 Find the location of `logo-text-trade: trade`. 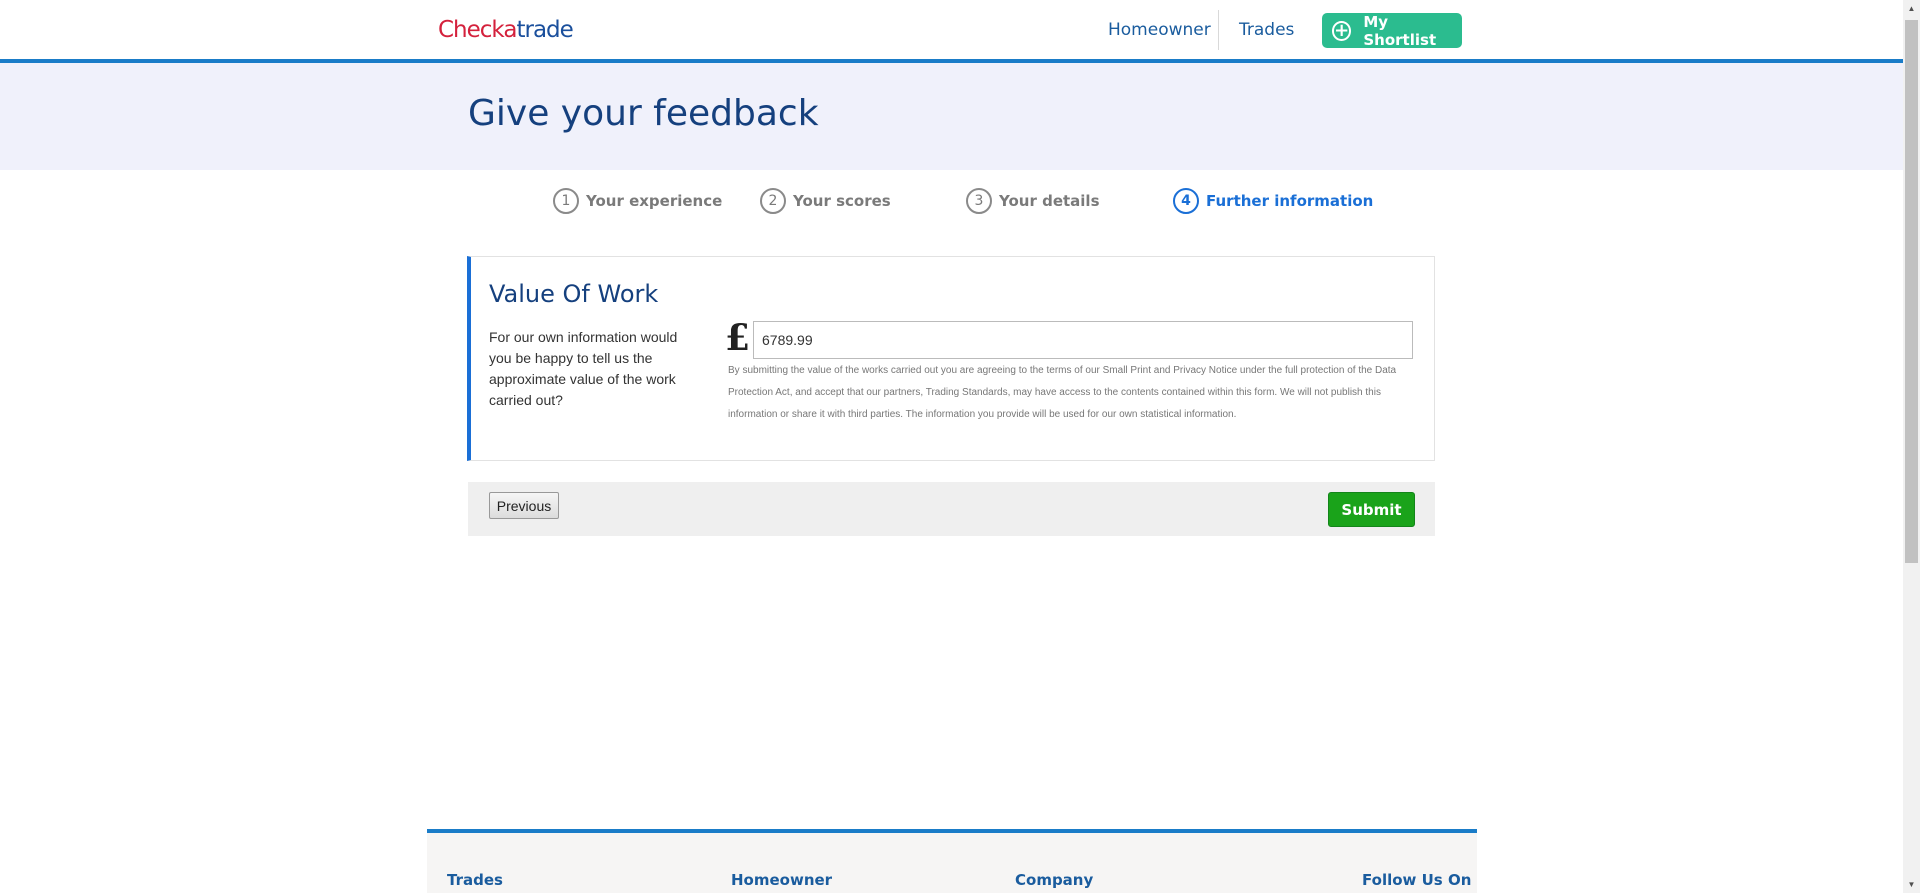

logo-text-trade: trade is located at coordinates (544, 30).